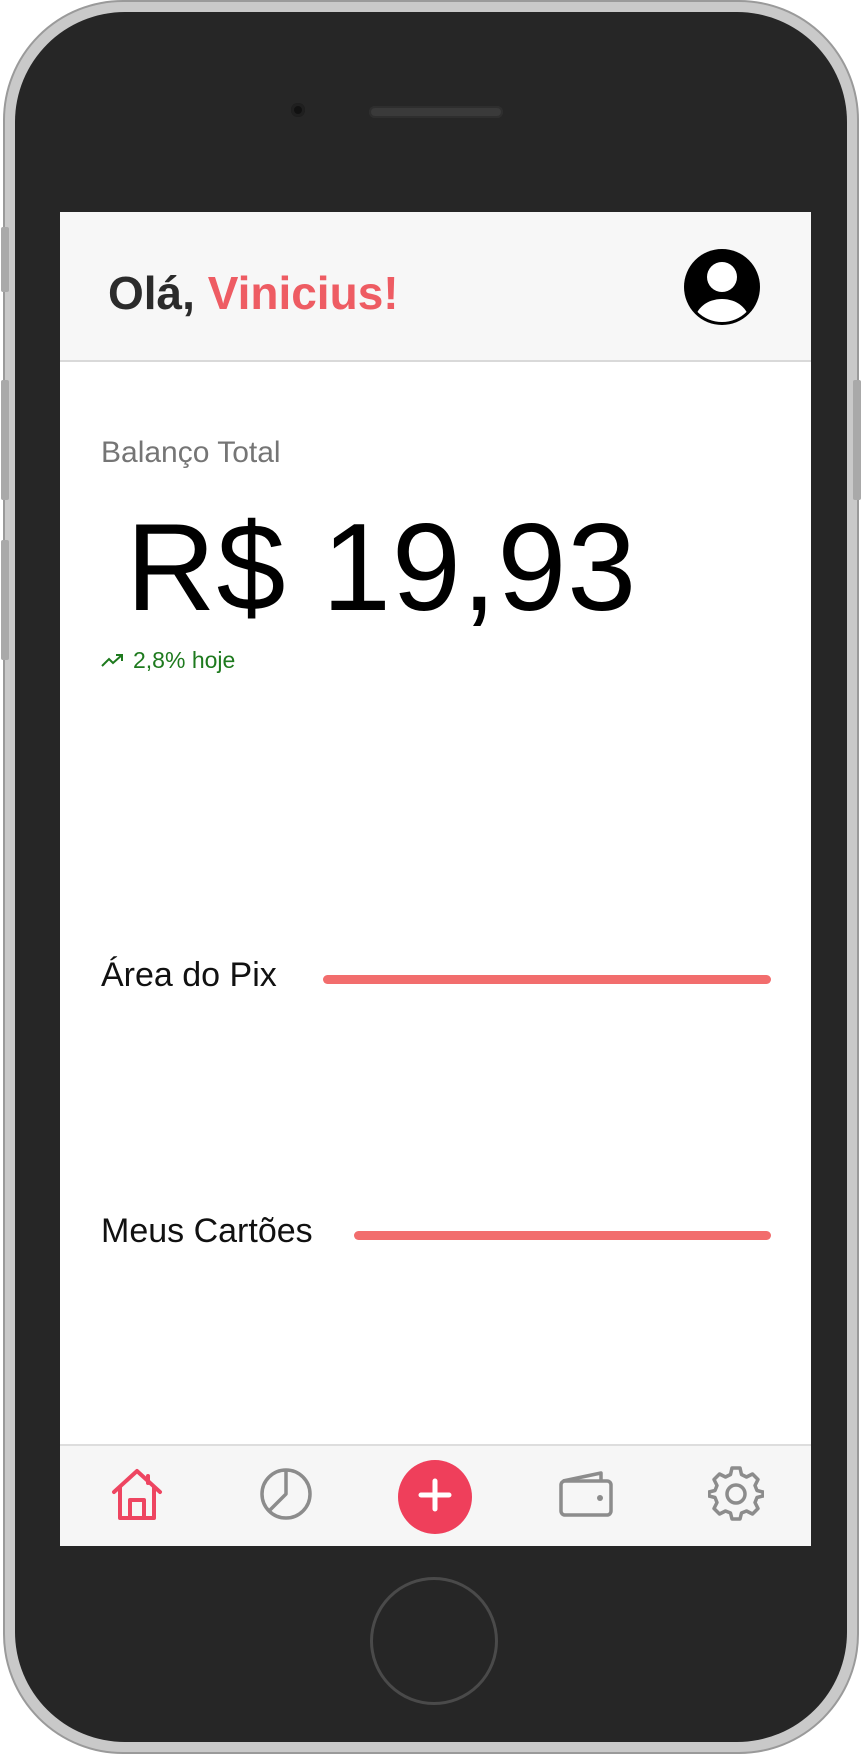 The height and width of the screenshot is (1754, 862). I want to click on user-name: Vinicius!, so click(303, 293).